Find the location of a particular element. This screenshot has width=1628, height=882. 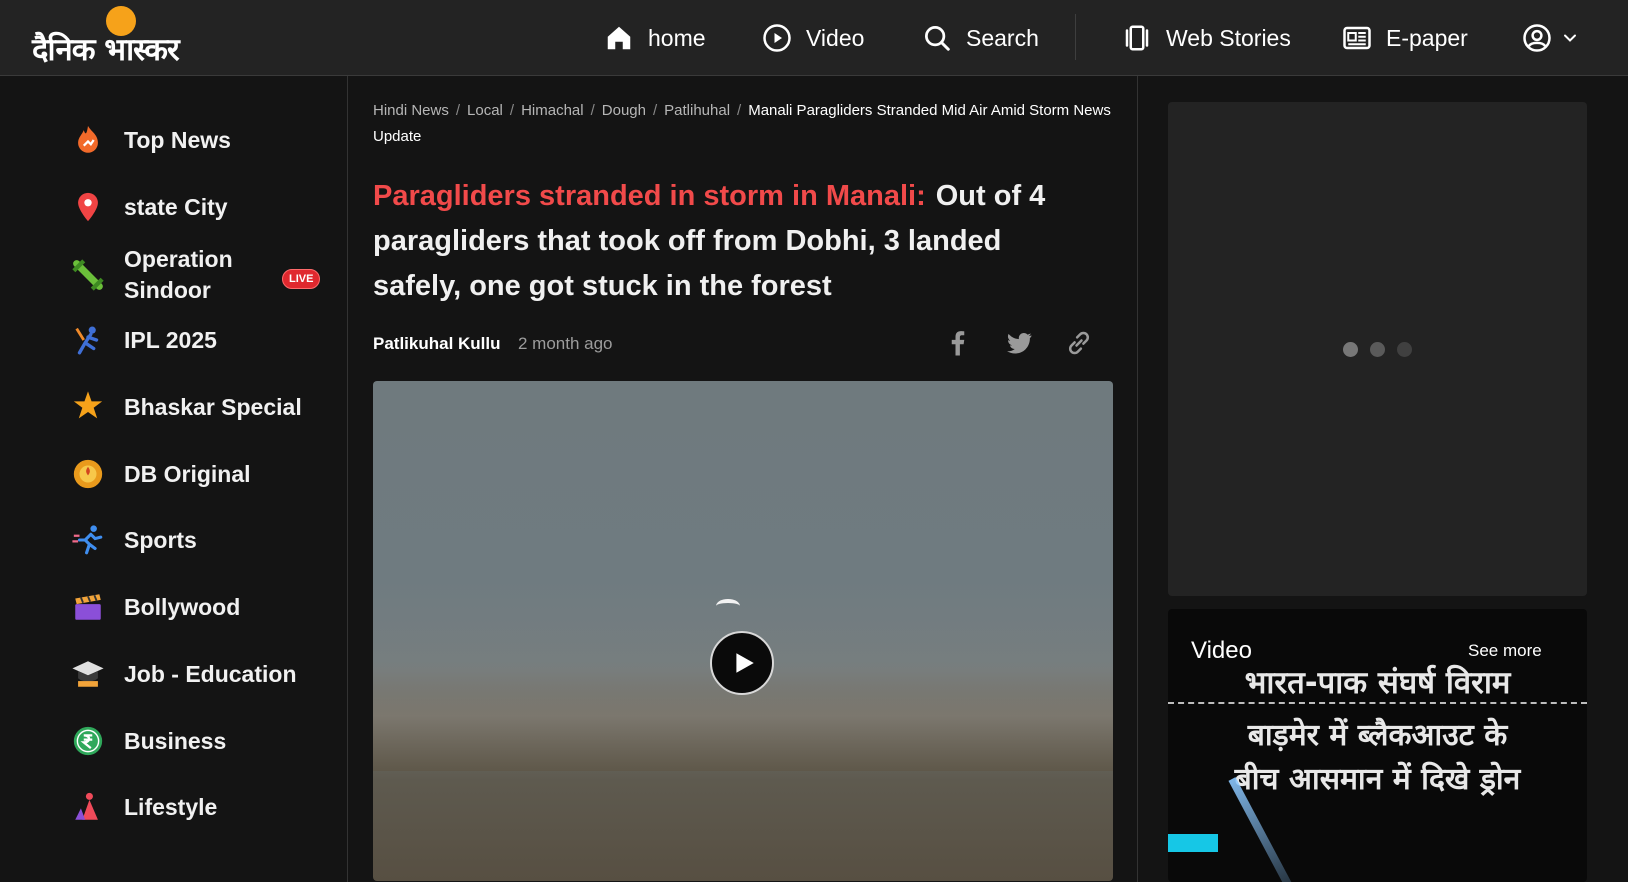

play-icon is located at coordinates (745, 663).